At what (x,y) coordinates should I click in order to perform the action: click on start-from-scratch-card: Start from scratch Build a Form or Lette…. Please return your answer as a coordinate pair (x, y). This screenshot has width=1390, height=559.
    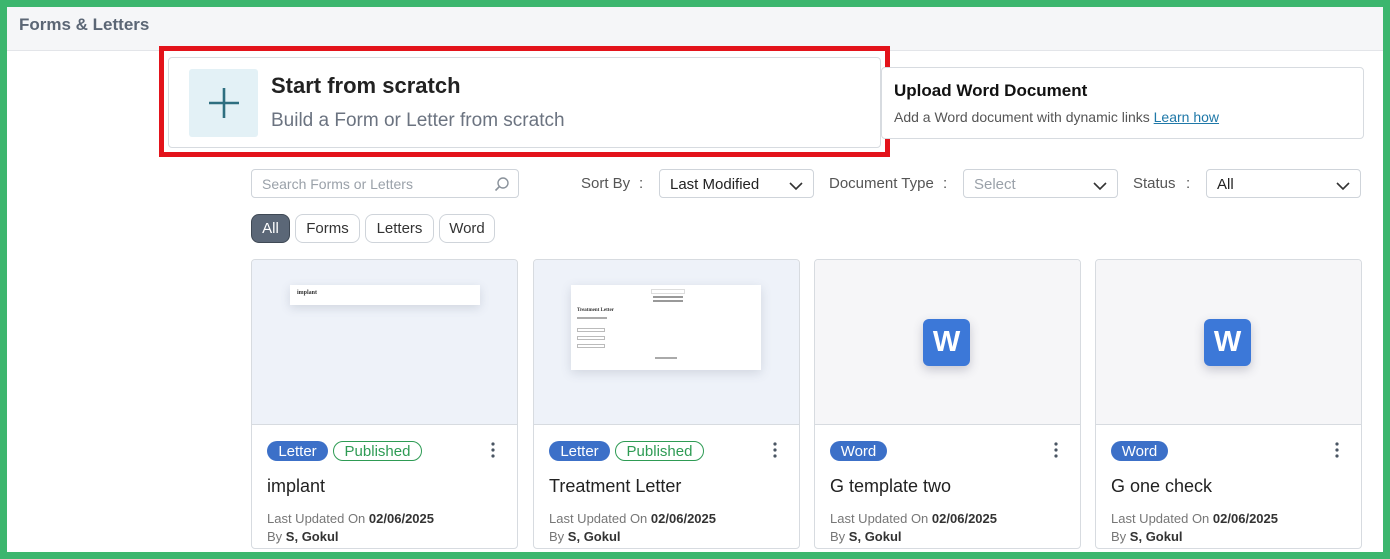
    Looking at the image, I should click on (524, 102).